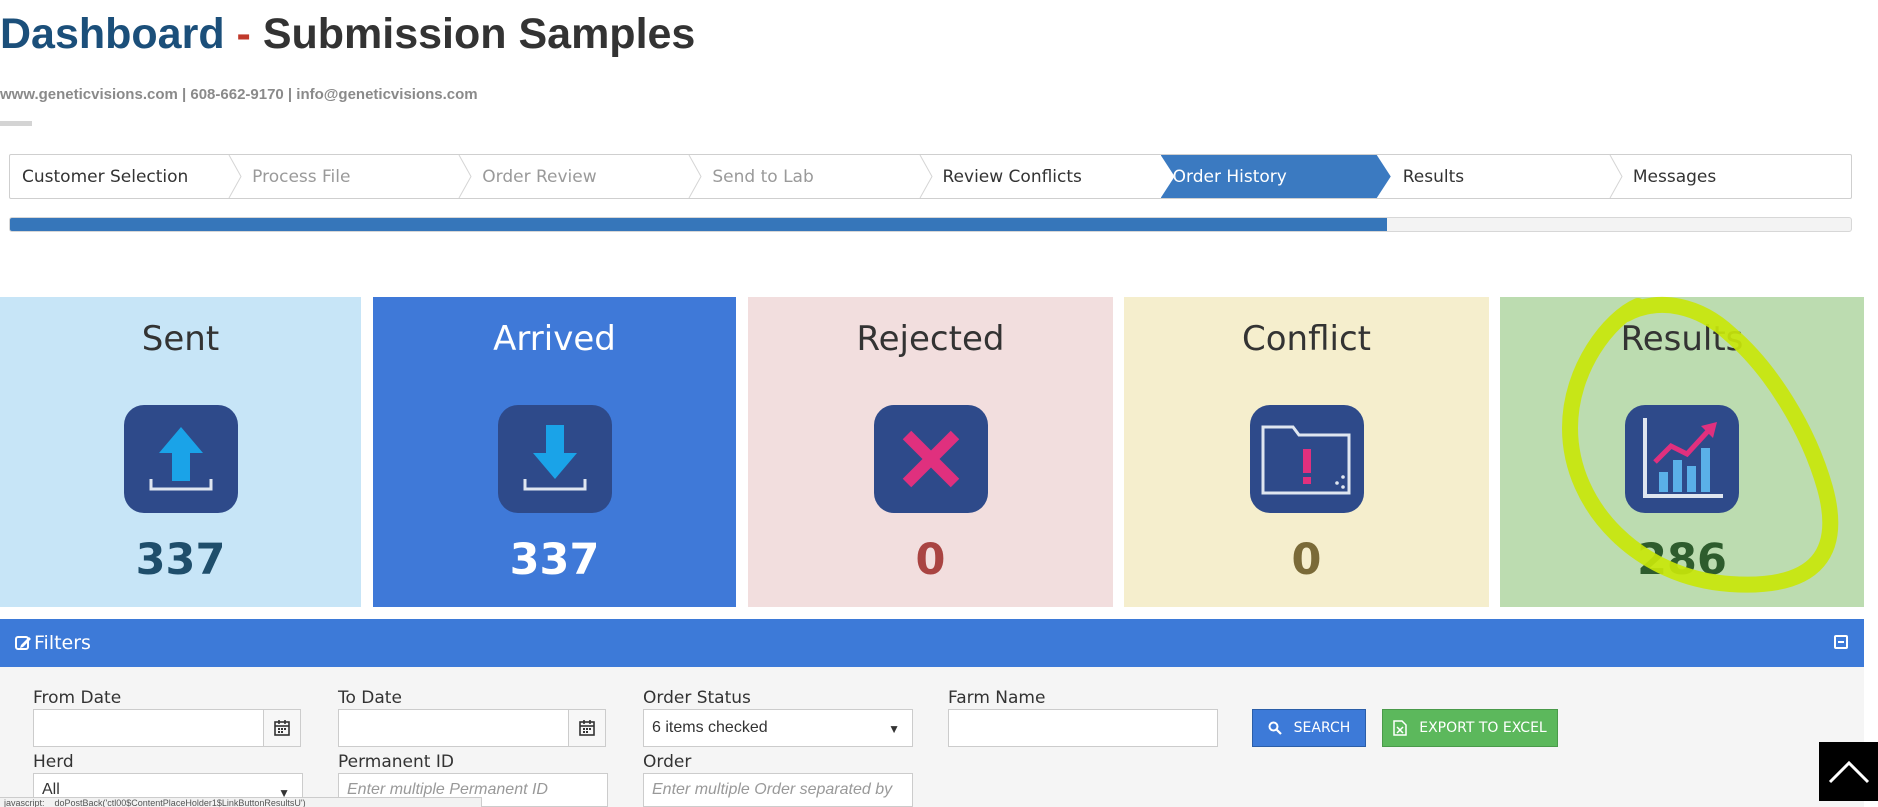  Describe the element at coordinates (816, 176) in the screenshot. I see `step-send-to-lab: Send to Lab` at that location.